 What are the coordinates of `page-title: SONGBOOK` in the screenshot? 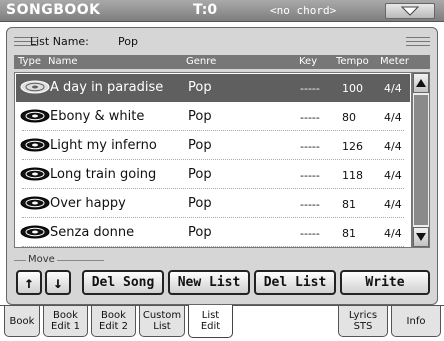 It's located at (53, 10).